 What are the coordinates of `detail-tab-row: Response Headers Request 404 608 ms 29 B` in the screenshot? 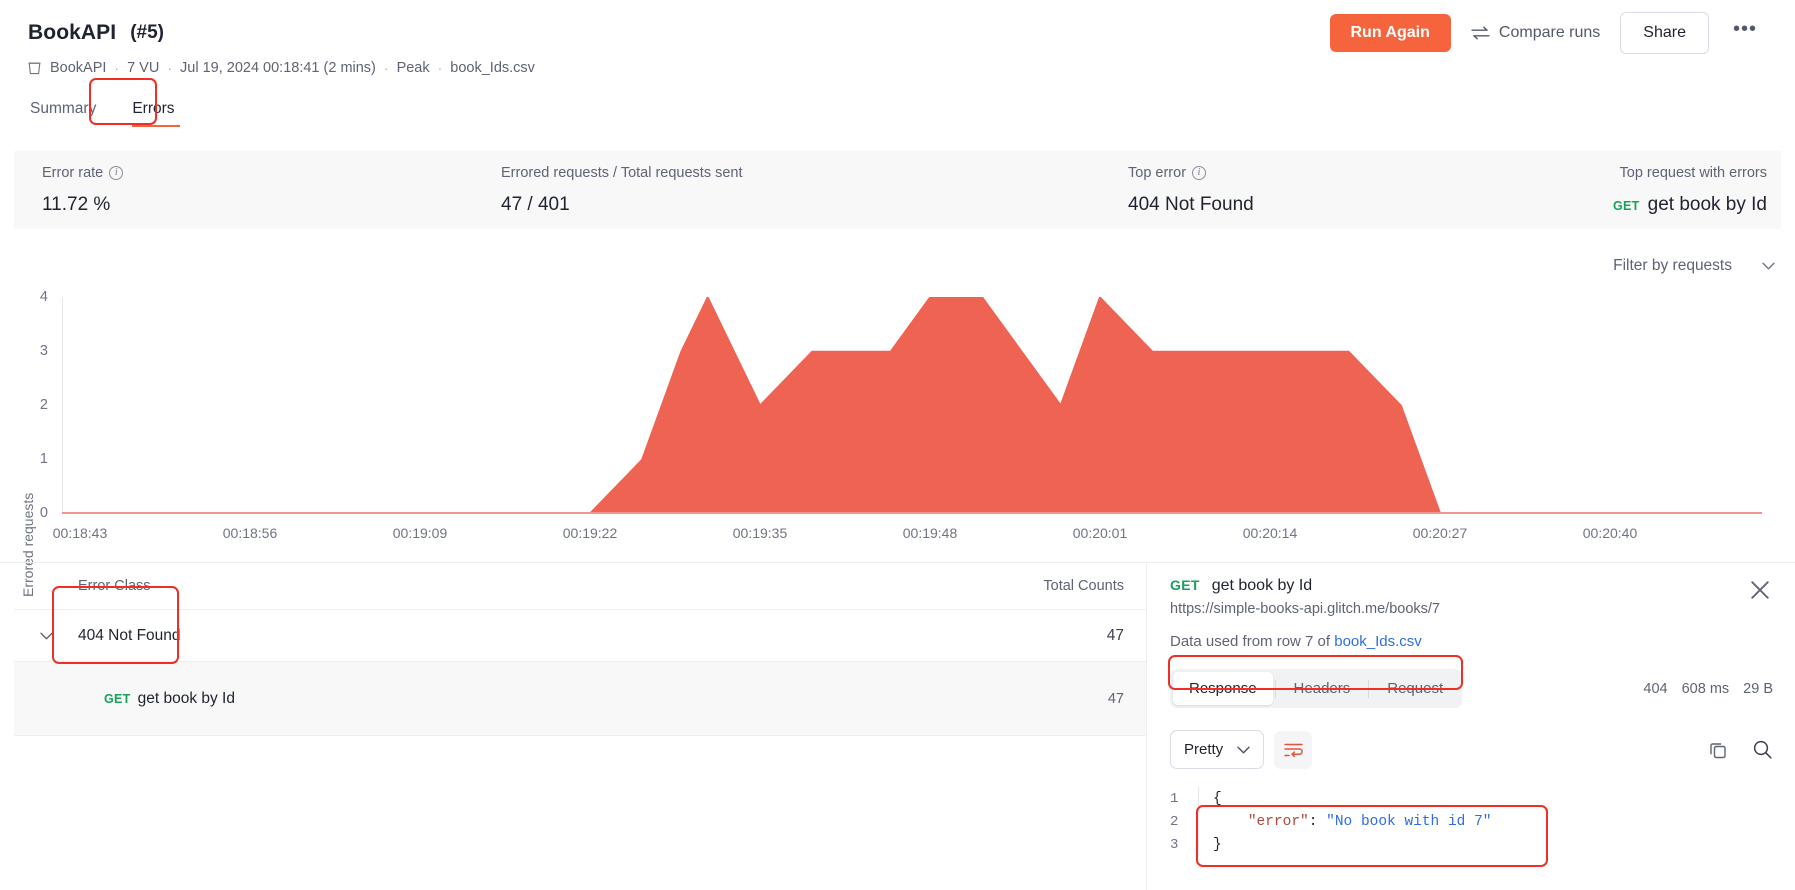 It's located at (1471, 688).